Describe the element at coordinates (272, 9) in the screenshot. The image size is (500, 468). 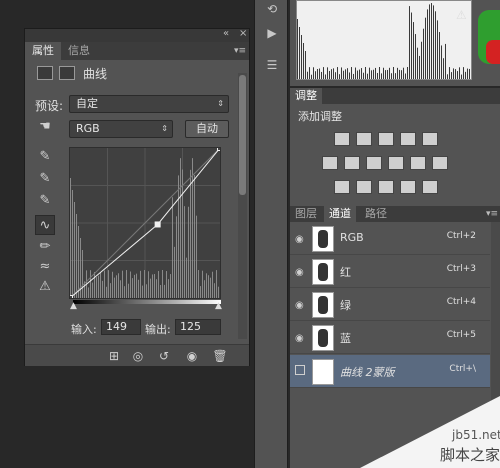
I see `history-icon: ⟲` at that location.